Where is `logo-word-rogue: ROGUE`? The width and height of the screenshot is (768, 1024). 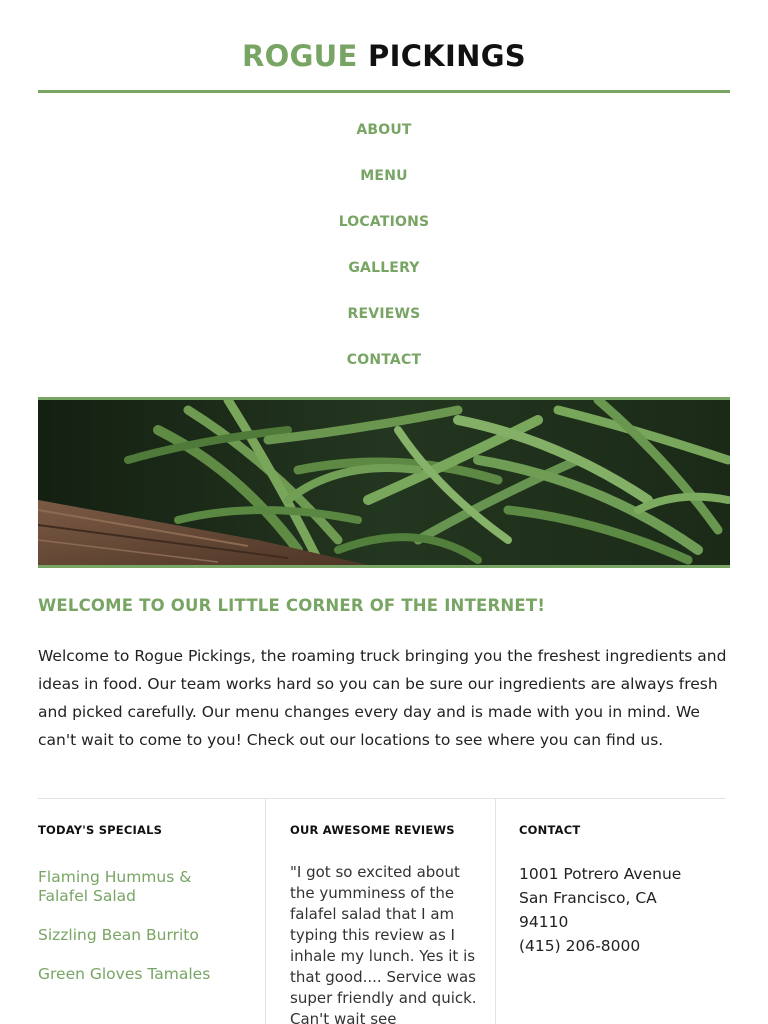 logo-word-rogue: ROGUE is located at coordinates (299, 56).